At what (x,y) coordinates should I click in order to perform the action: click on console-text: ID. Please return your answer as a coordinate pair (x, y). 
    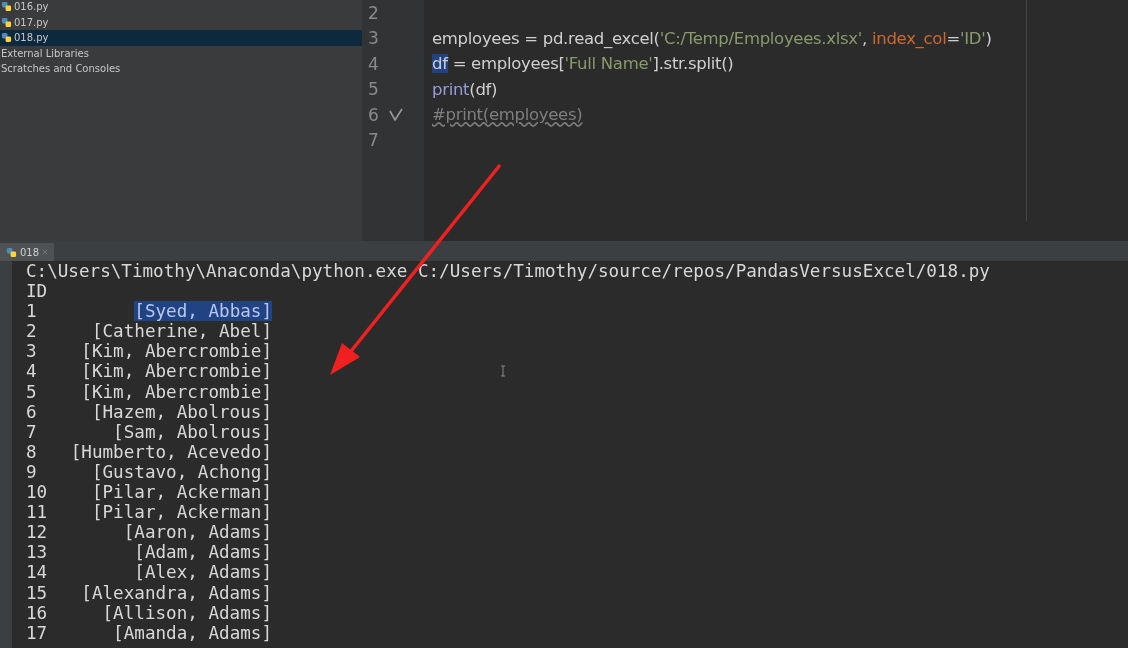
    Looking at the image, I should click on (37, 291).